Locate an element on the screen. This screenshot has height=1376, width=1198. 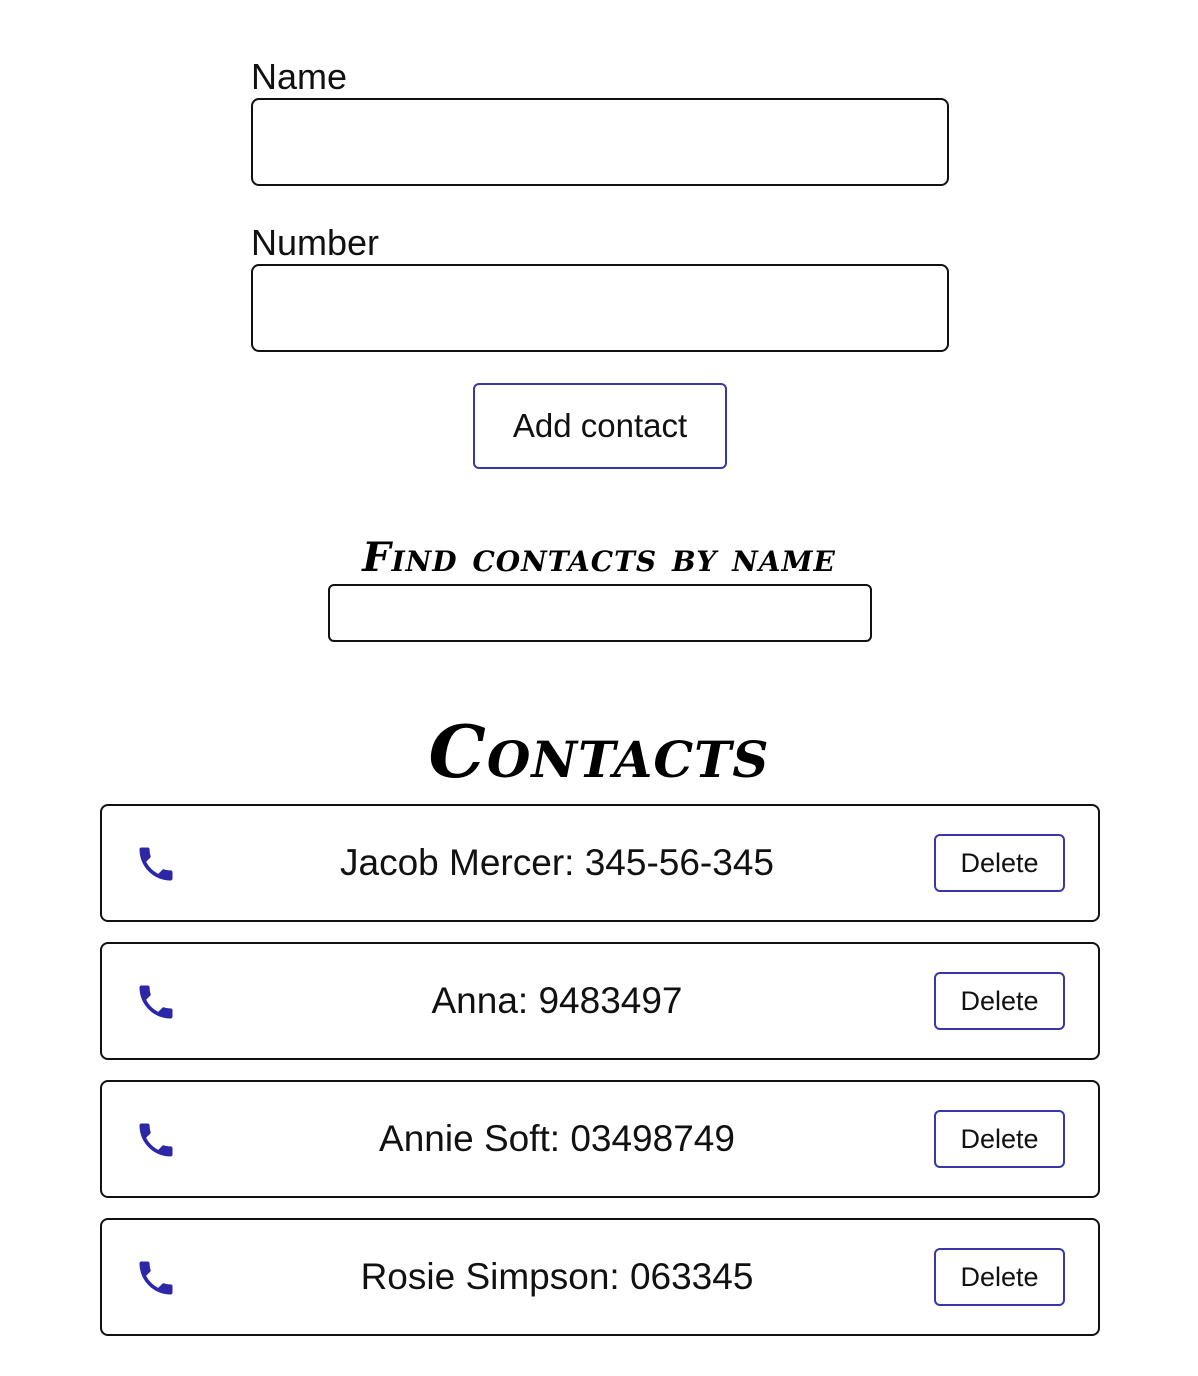
contact-text: Rosie Simpson: 063345 is located at coordinates (557, 1276).